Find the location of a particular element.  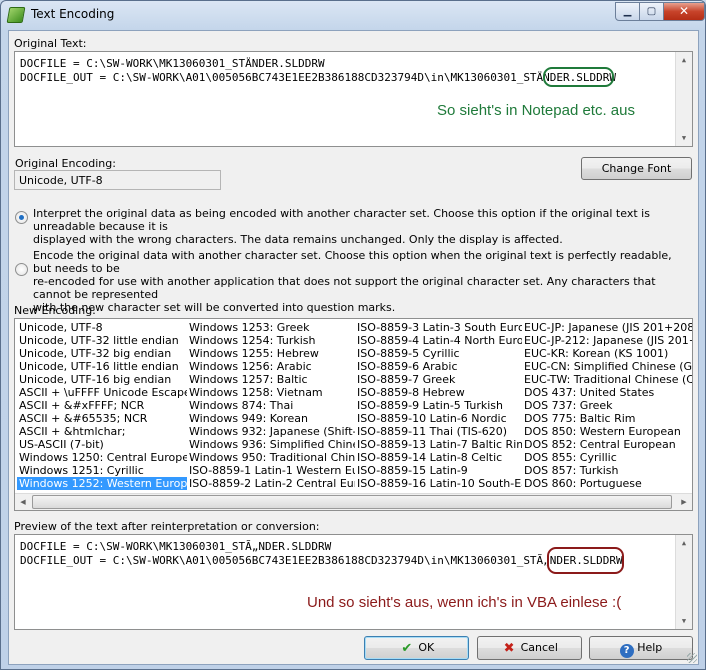

interpret-radio is located at coordinates (21, 217).